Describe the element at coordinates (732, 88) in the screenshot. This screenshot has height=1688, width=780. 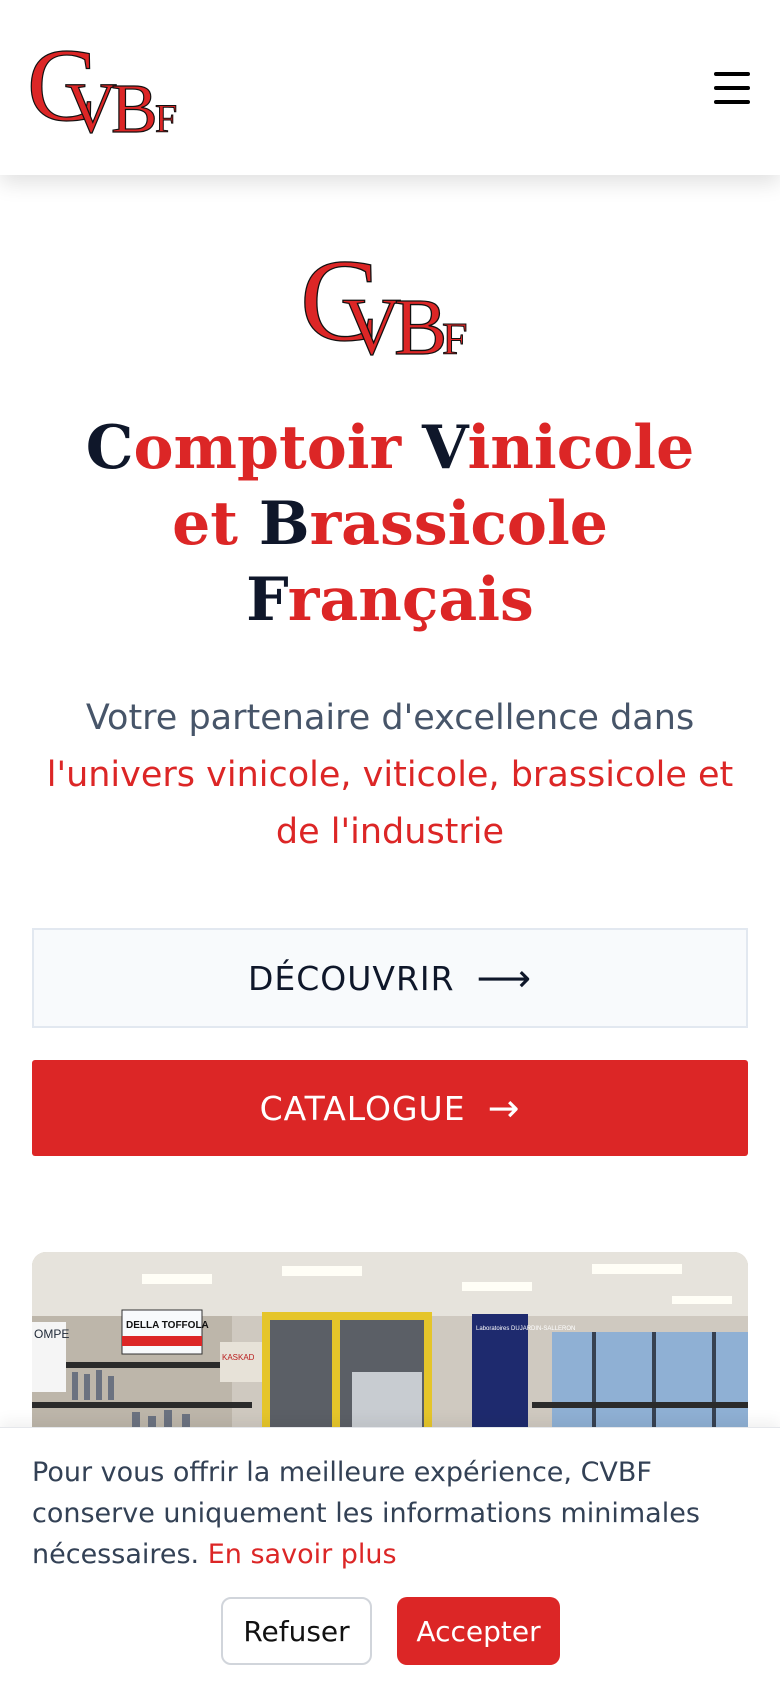
I see `hamburger-menu-button` at that location.